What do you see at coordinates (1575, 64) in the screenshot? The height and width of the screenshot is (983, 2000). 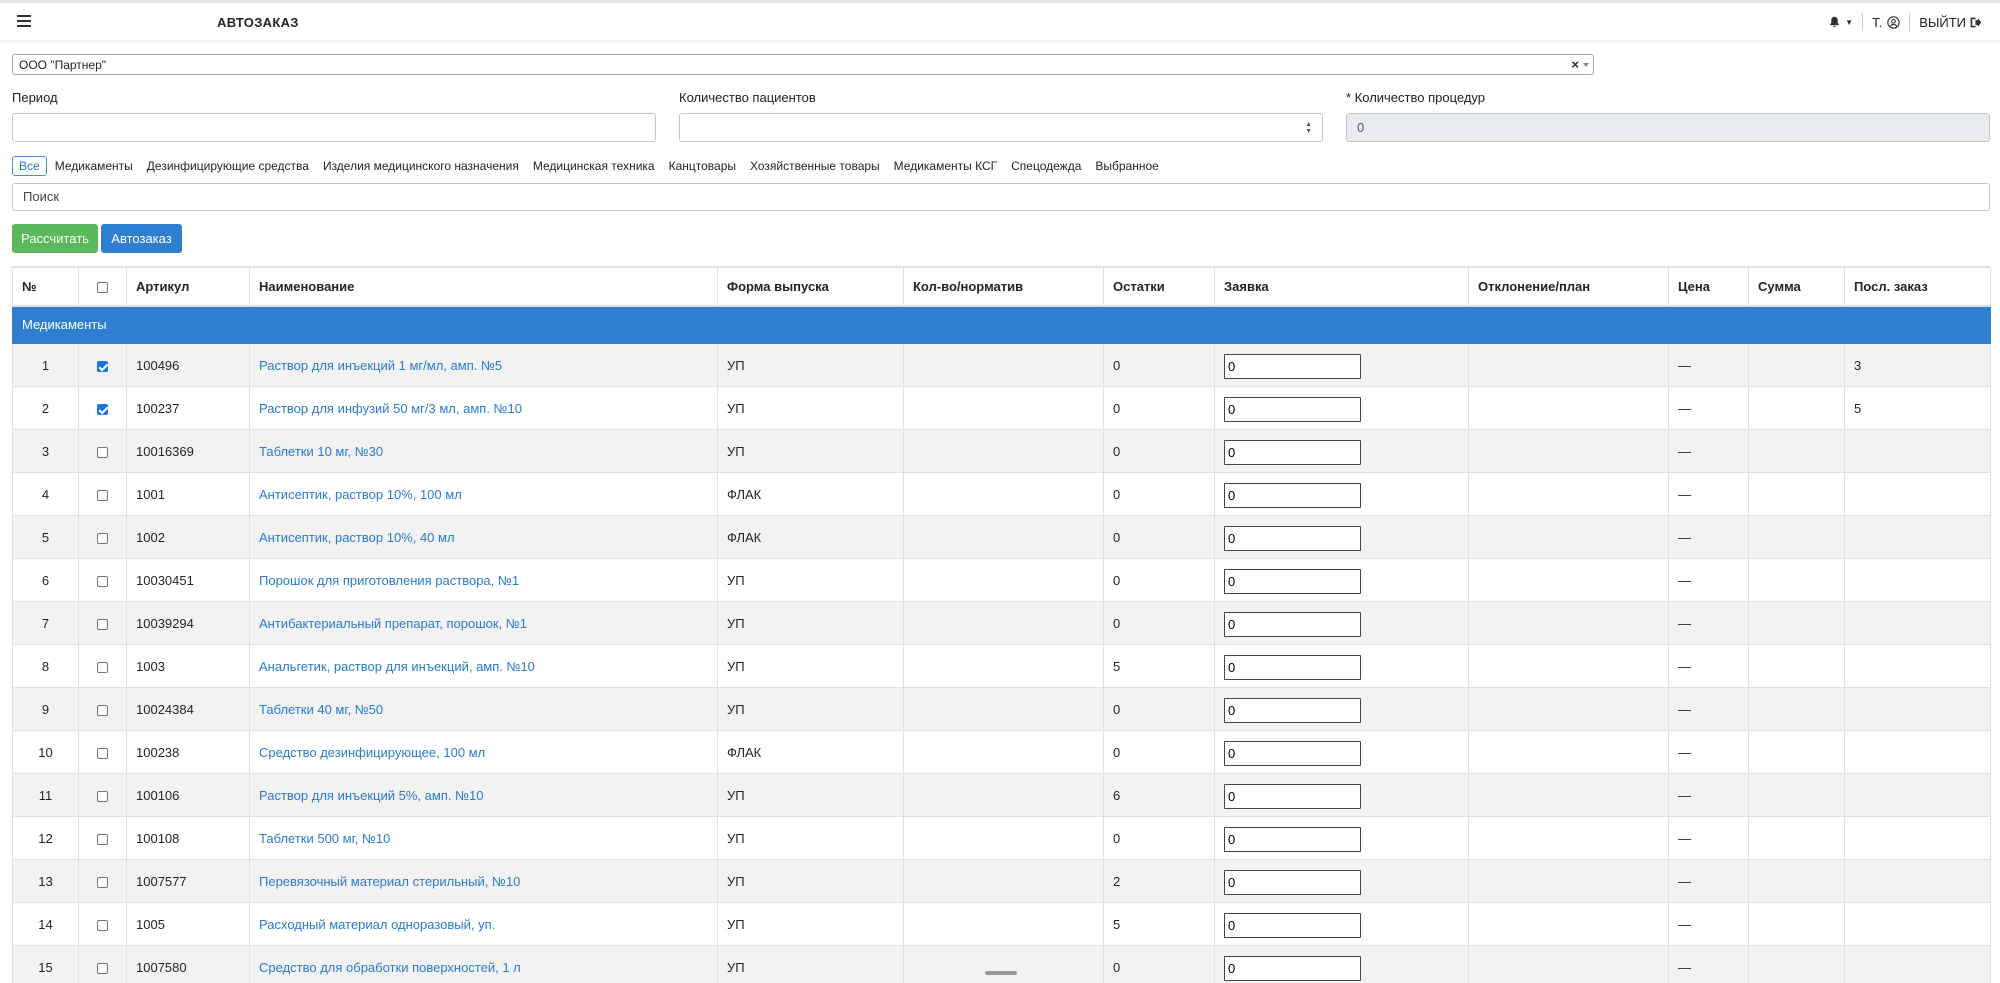 I see `clear-icon: ×` at bounding box center [1575, 64].